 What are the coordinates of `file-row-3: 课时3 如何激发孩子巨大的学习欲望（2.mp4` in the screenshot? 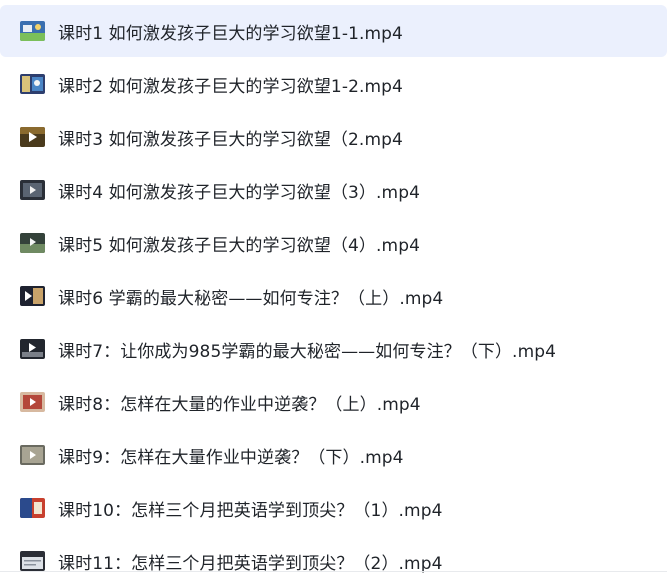 It's located at (333, 137).